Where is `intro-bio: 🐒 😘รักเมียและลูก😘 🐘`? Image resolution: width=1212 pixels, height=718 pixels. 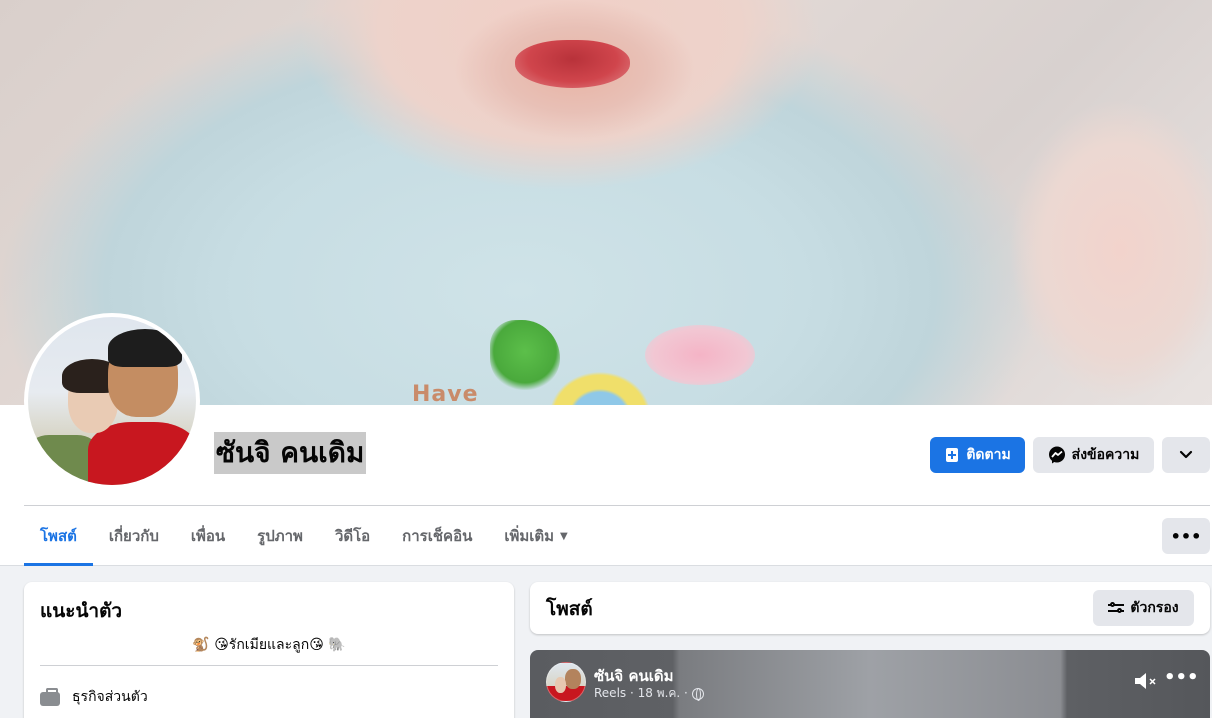 intro-bio: 🐒 😘รักเมียและลูก😘 🐘 is located at coordinates (269, 645).